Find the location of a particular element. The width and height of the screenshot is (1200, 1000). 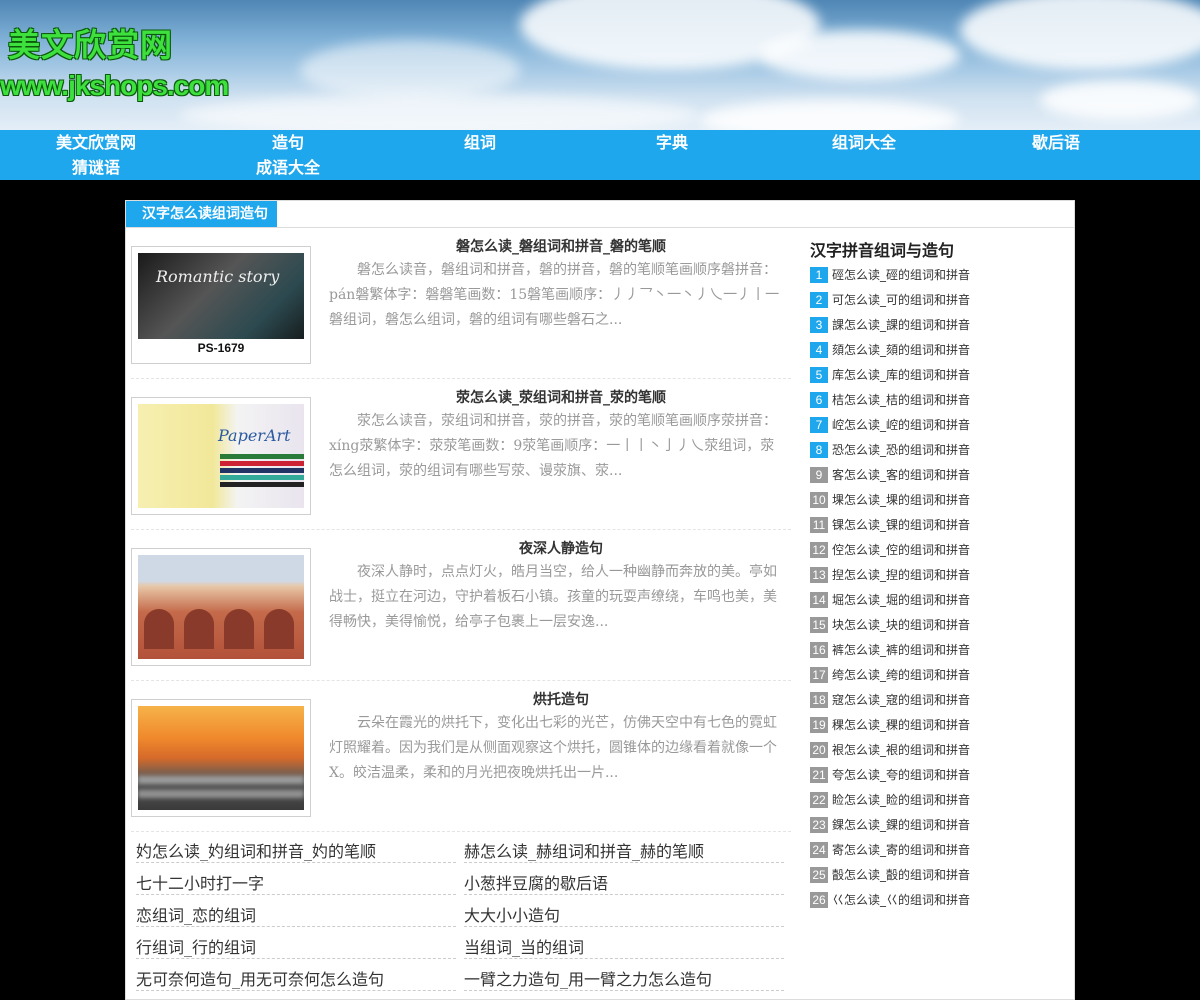

sidebar-item-rank: 8 is located at coordinates (819, 450).